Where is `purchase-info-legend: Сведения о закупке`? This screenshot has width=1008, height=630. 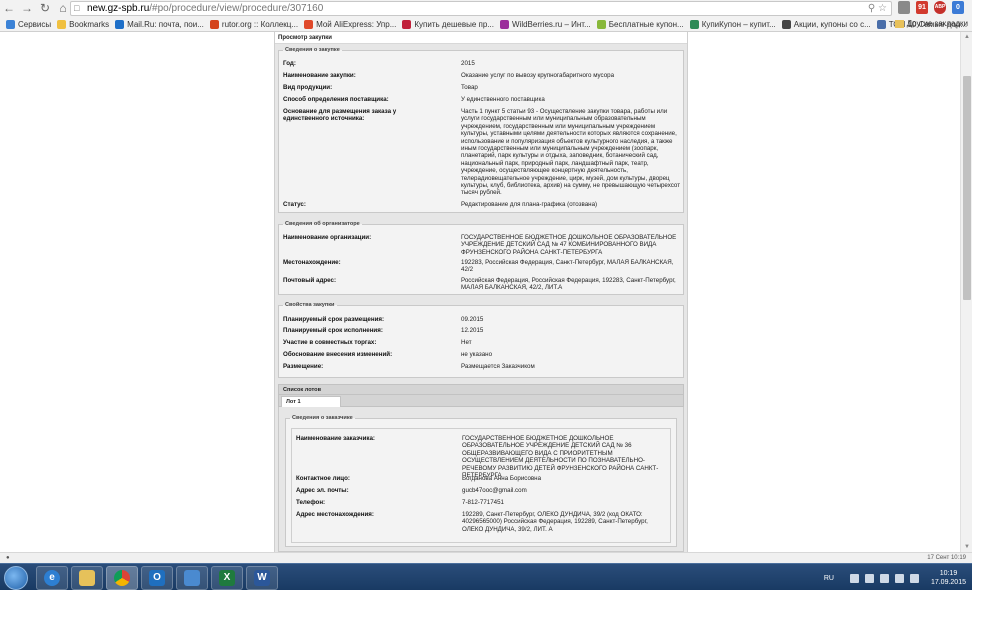
purchase-info-legend: Сведения о закупке is located at coordinates (312, 50).